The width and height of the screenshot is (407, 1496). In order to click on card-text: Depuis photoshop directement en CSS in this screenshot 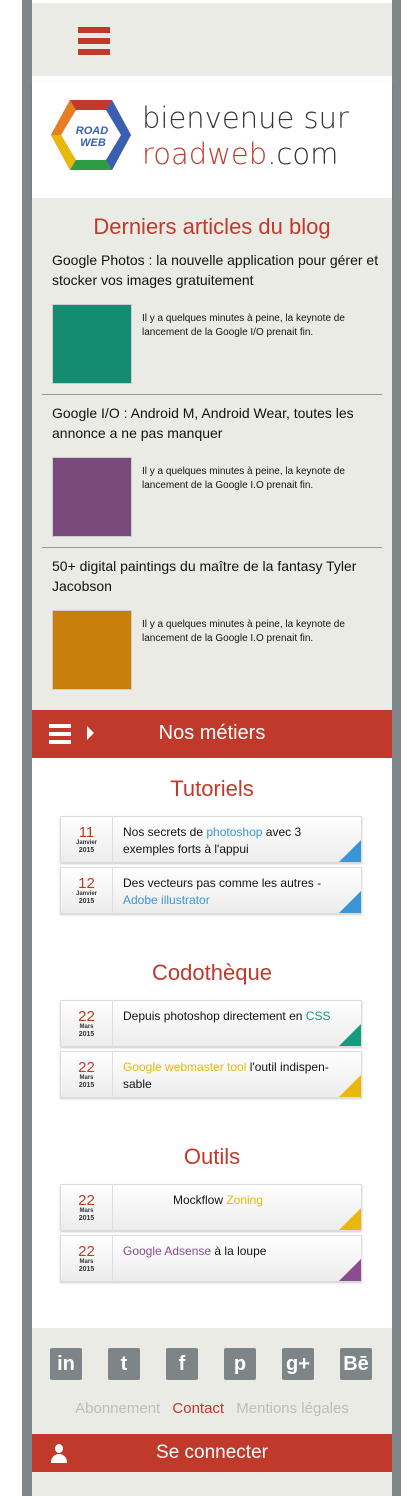, I will do `click(233, 1023)`.